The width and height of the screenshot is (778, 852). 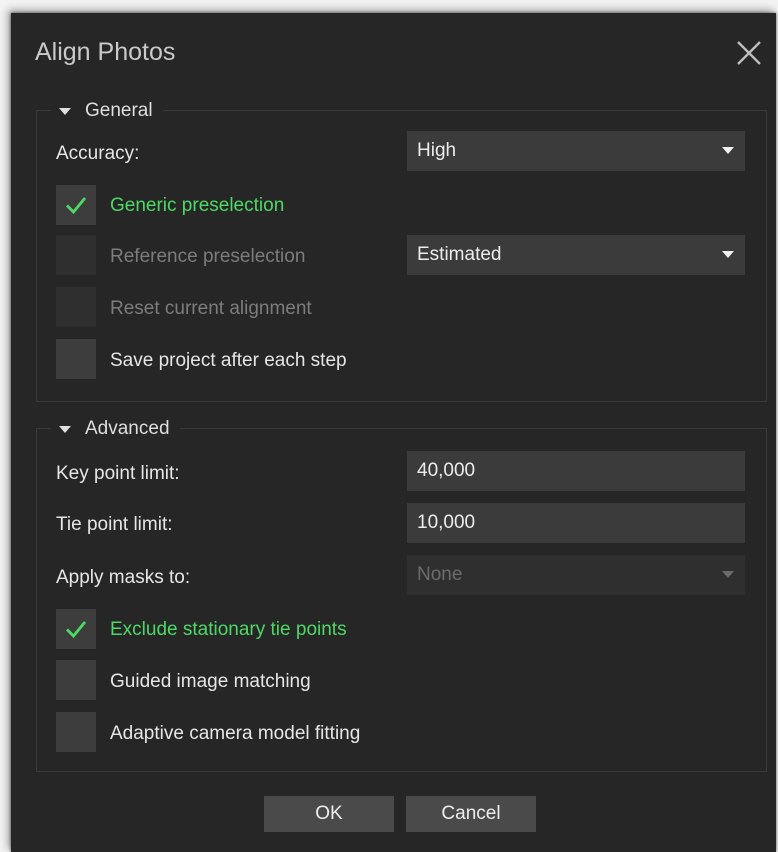 I want to click on apply-masks-value: None, so click(x=440, y=574).